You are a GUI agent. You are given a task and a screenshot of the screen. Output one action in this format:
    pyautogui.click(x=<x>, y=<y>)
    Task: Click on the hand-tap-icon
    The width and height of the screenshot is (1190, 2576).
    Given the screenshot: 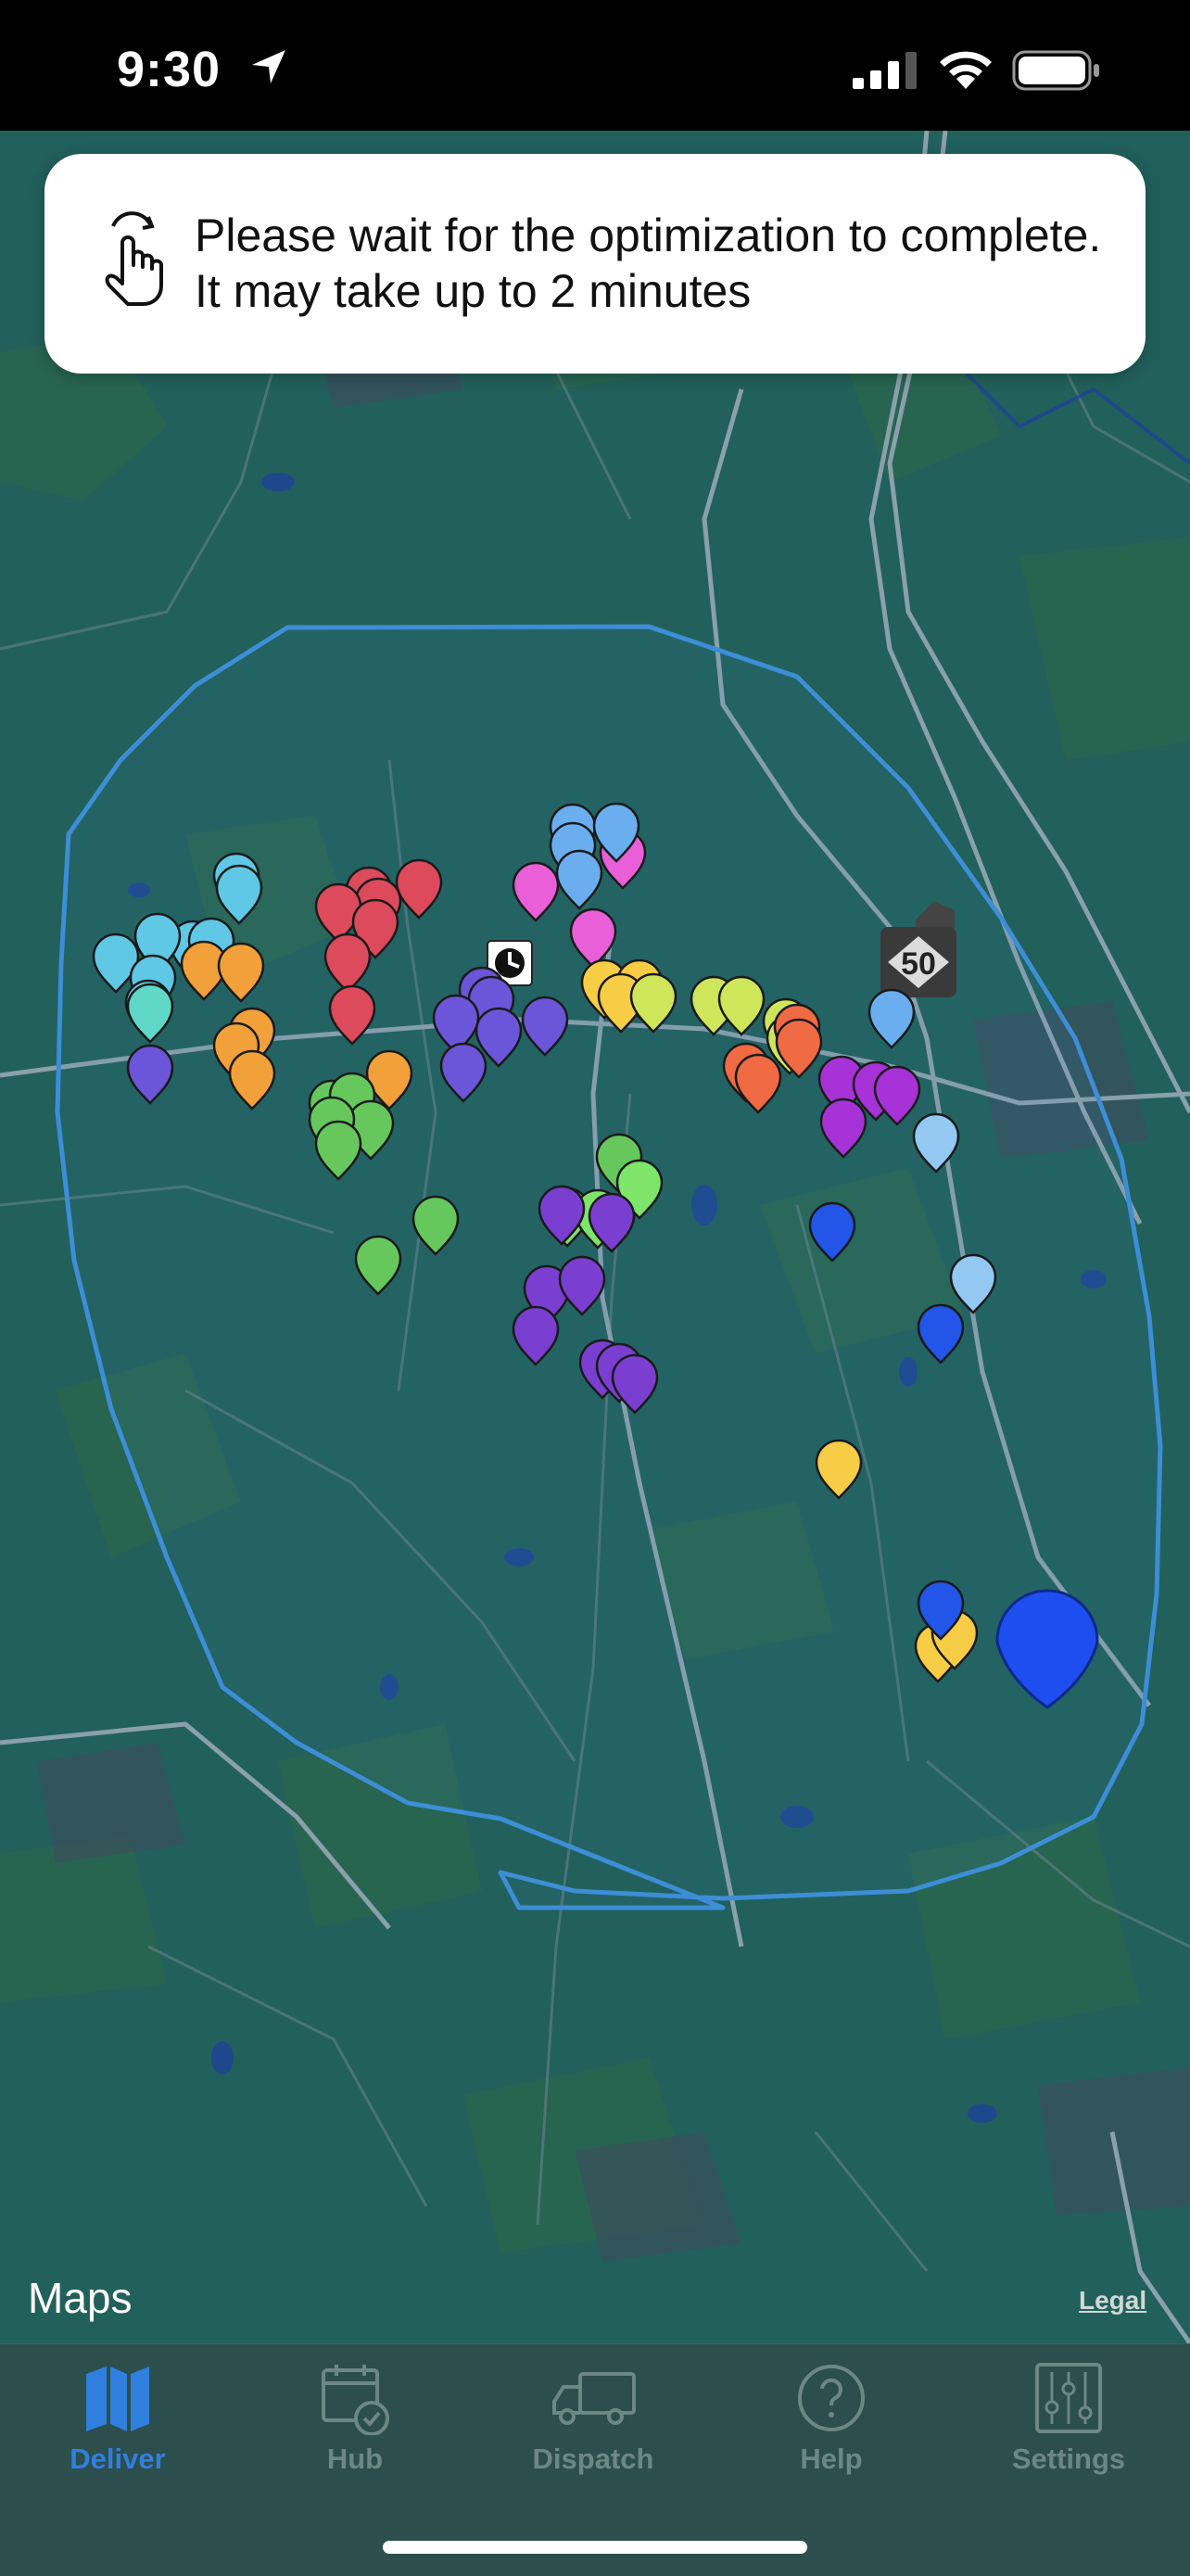 What is the action you would take?
    pyautogui.click(x=134, y=258)
    